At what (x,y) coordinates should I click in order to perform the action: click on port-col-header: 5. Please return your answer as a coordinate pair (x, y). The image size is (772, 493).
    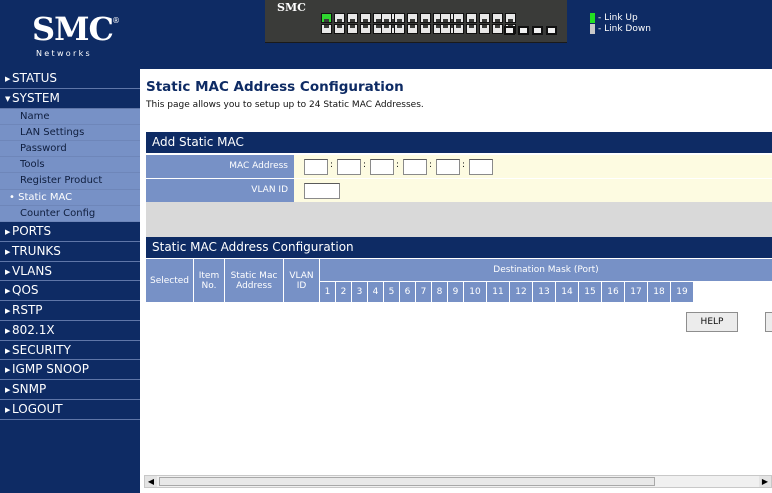
    Looking at the image, I should click on (391, 292).